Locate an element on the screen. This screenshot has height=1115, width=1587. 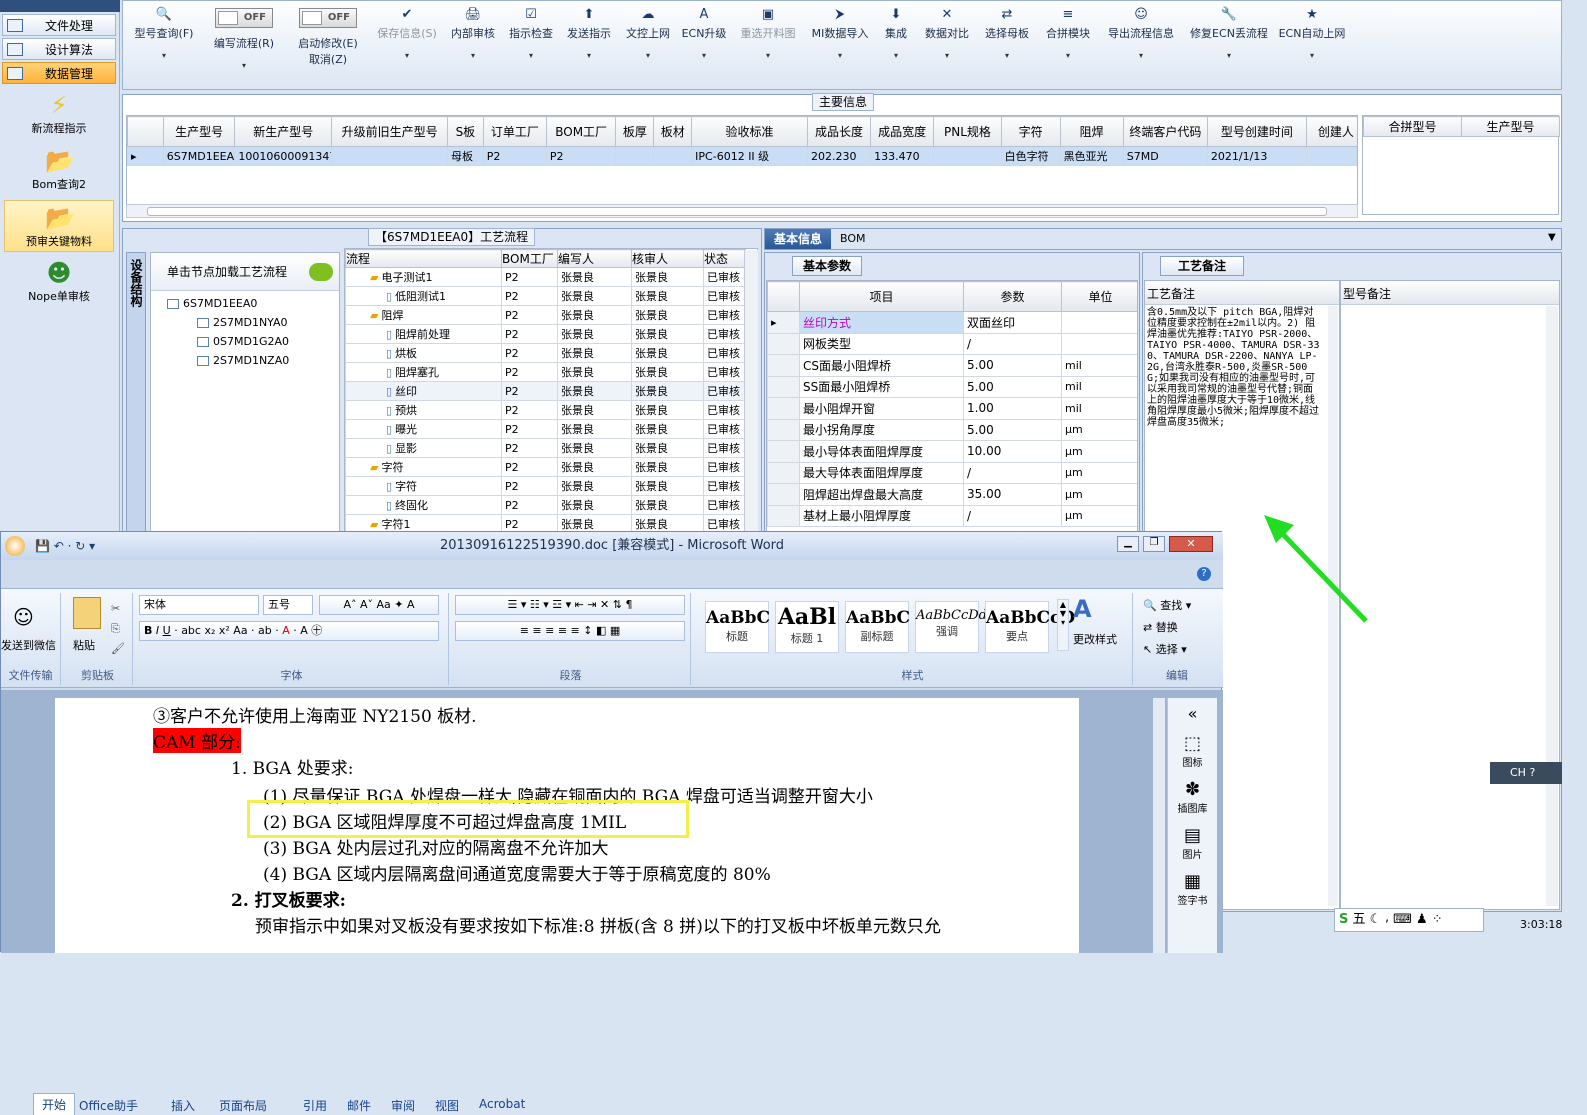
table-row: 最大导体表面阻焊厚度 / μm is located at coordinates (952, 472).